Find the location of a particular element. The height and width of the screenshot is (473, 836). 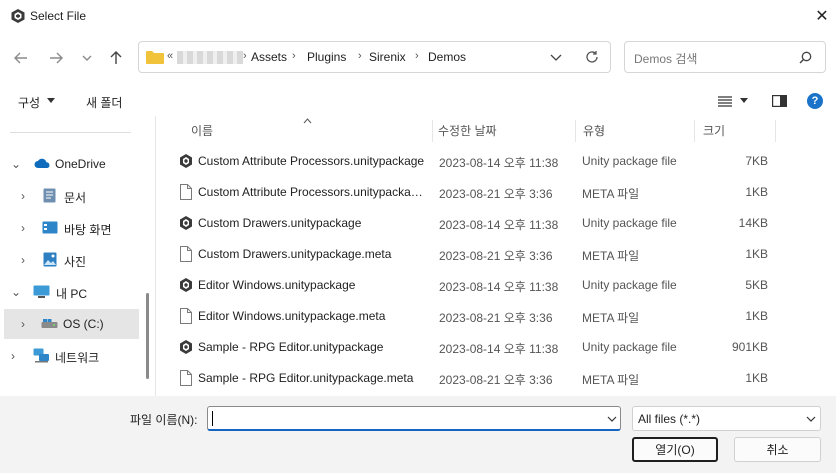

sort-ascending-icon is located at coordinates (307, 121).